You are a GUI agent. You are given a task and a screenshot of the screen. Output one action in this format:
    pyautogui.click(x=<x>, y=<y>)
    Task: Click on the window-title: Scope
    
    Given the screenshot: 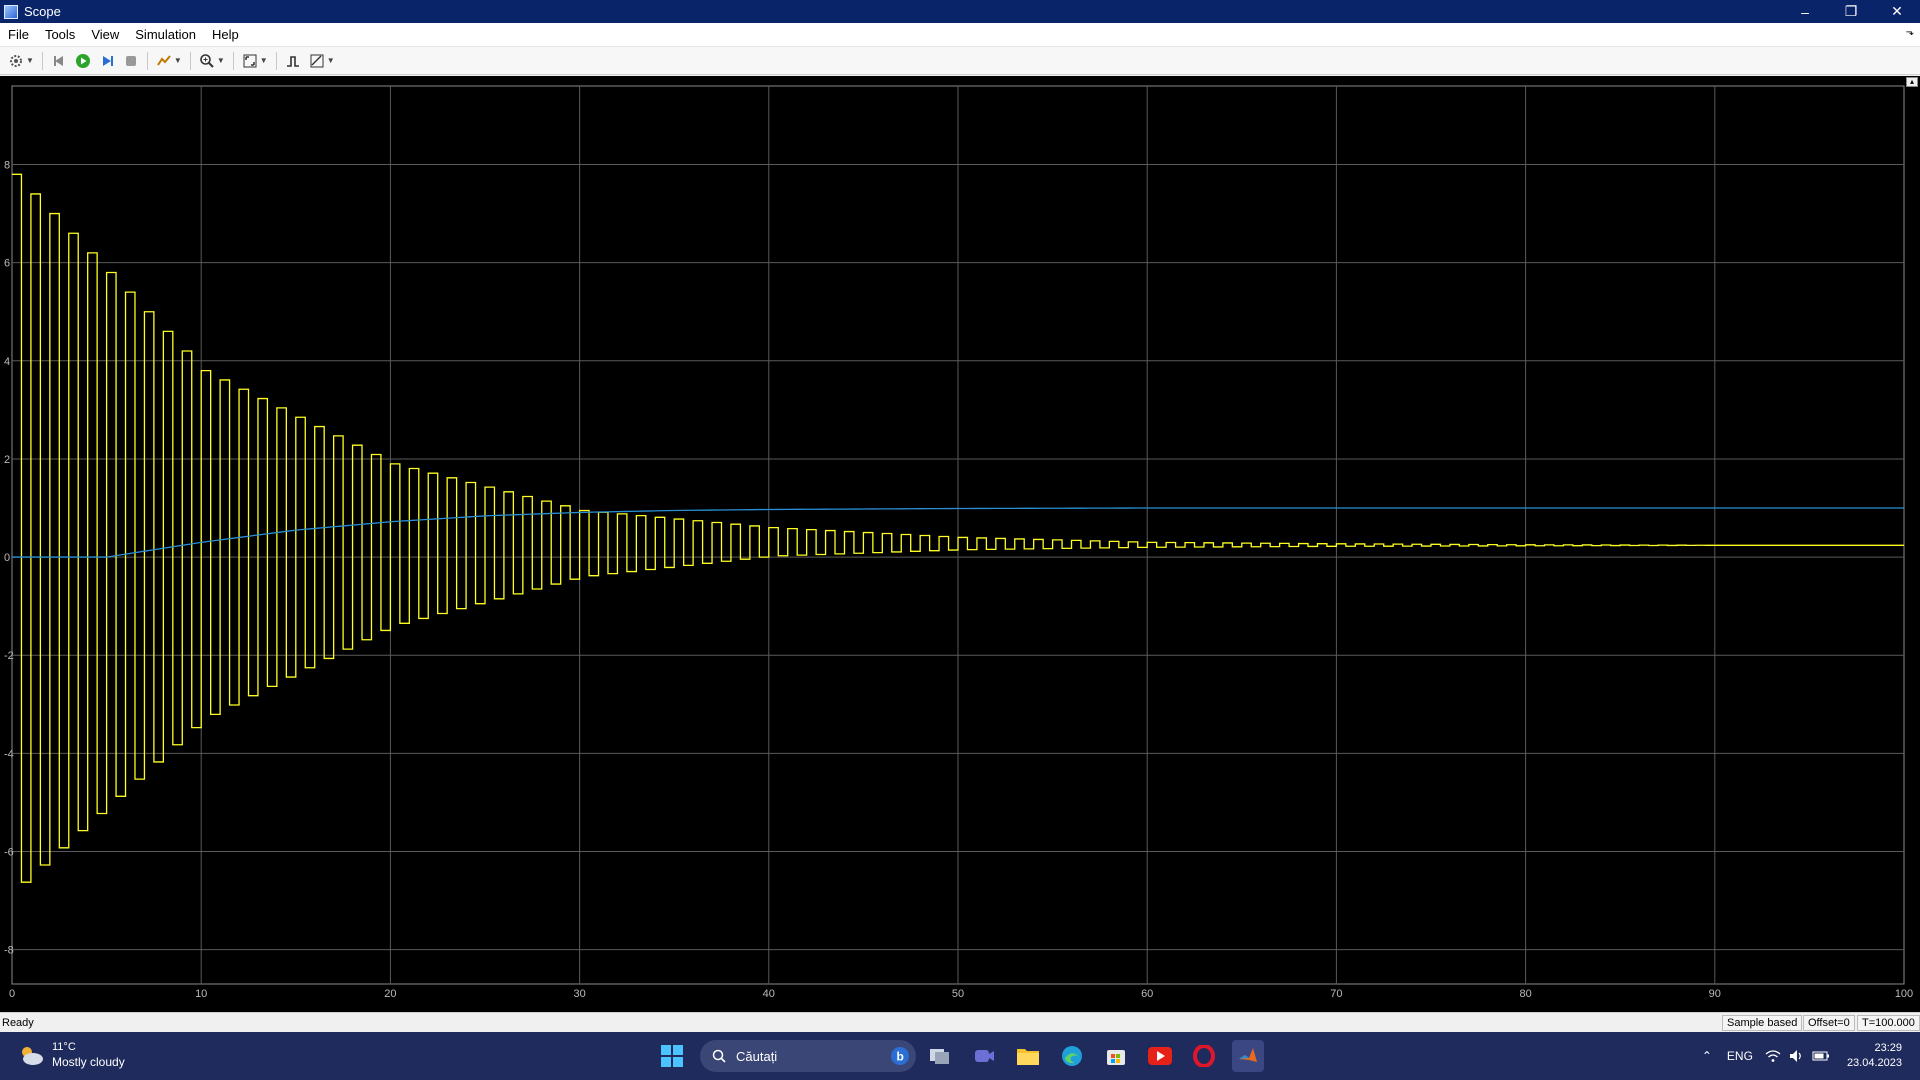 What is the action you would take?
    pyautogui.click(x=42, y=11)
    